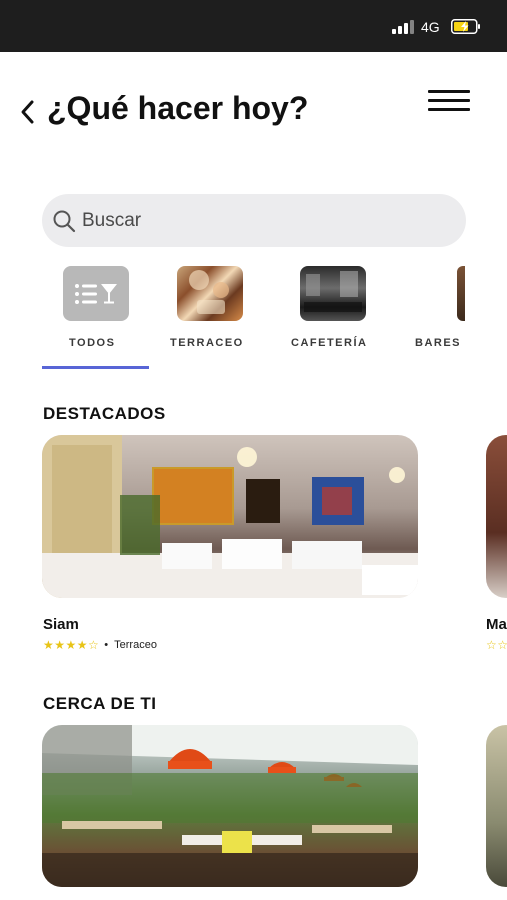  I want to click on category-cafeteria, so click(333, 293).